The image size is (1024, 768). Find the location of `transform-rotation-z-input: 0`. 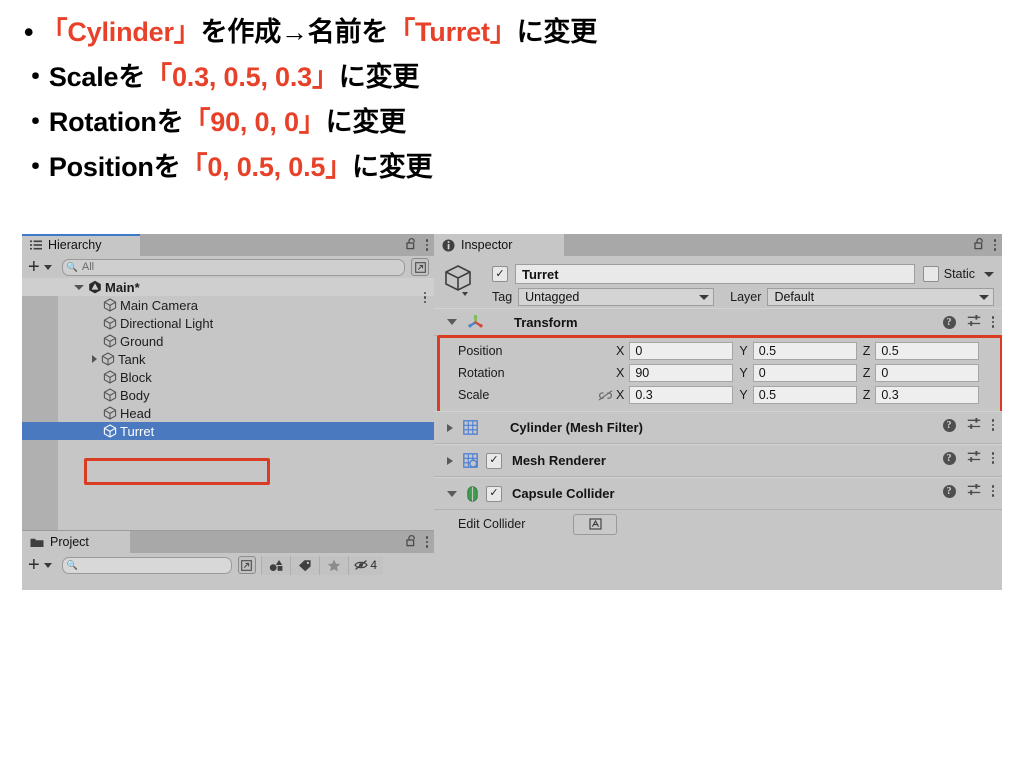

transform-rotation-z-input: 0 is located at coordinates (927, 373).